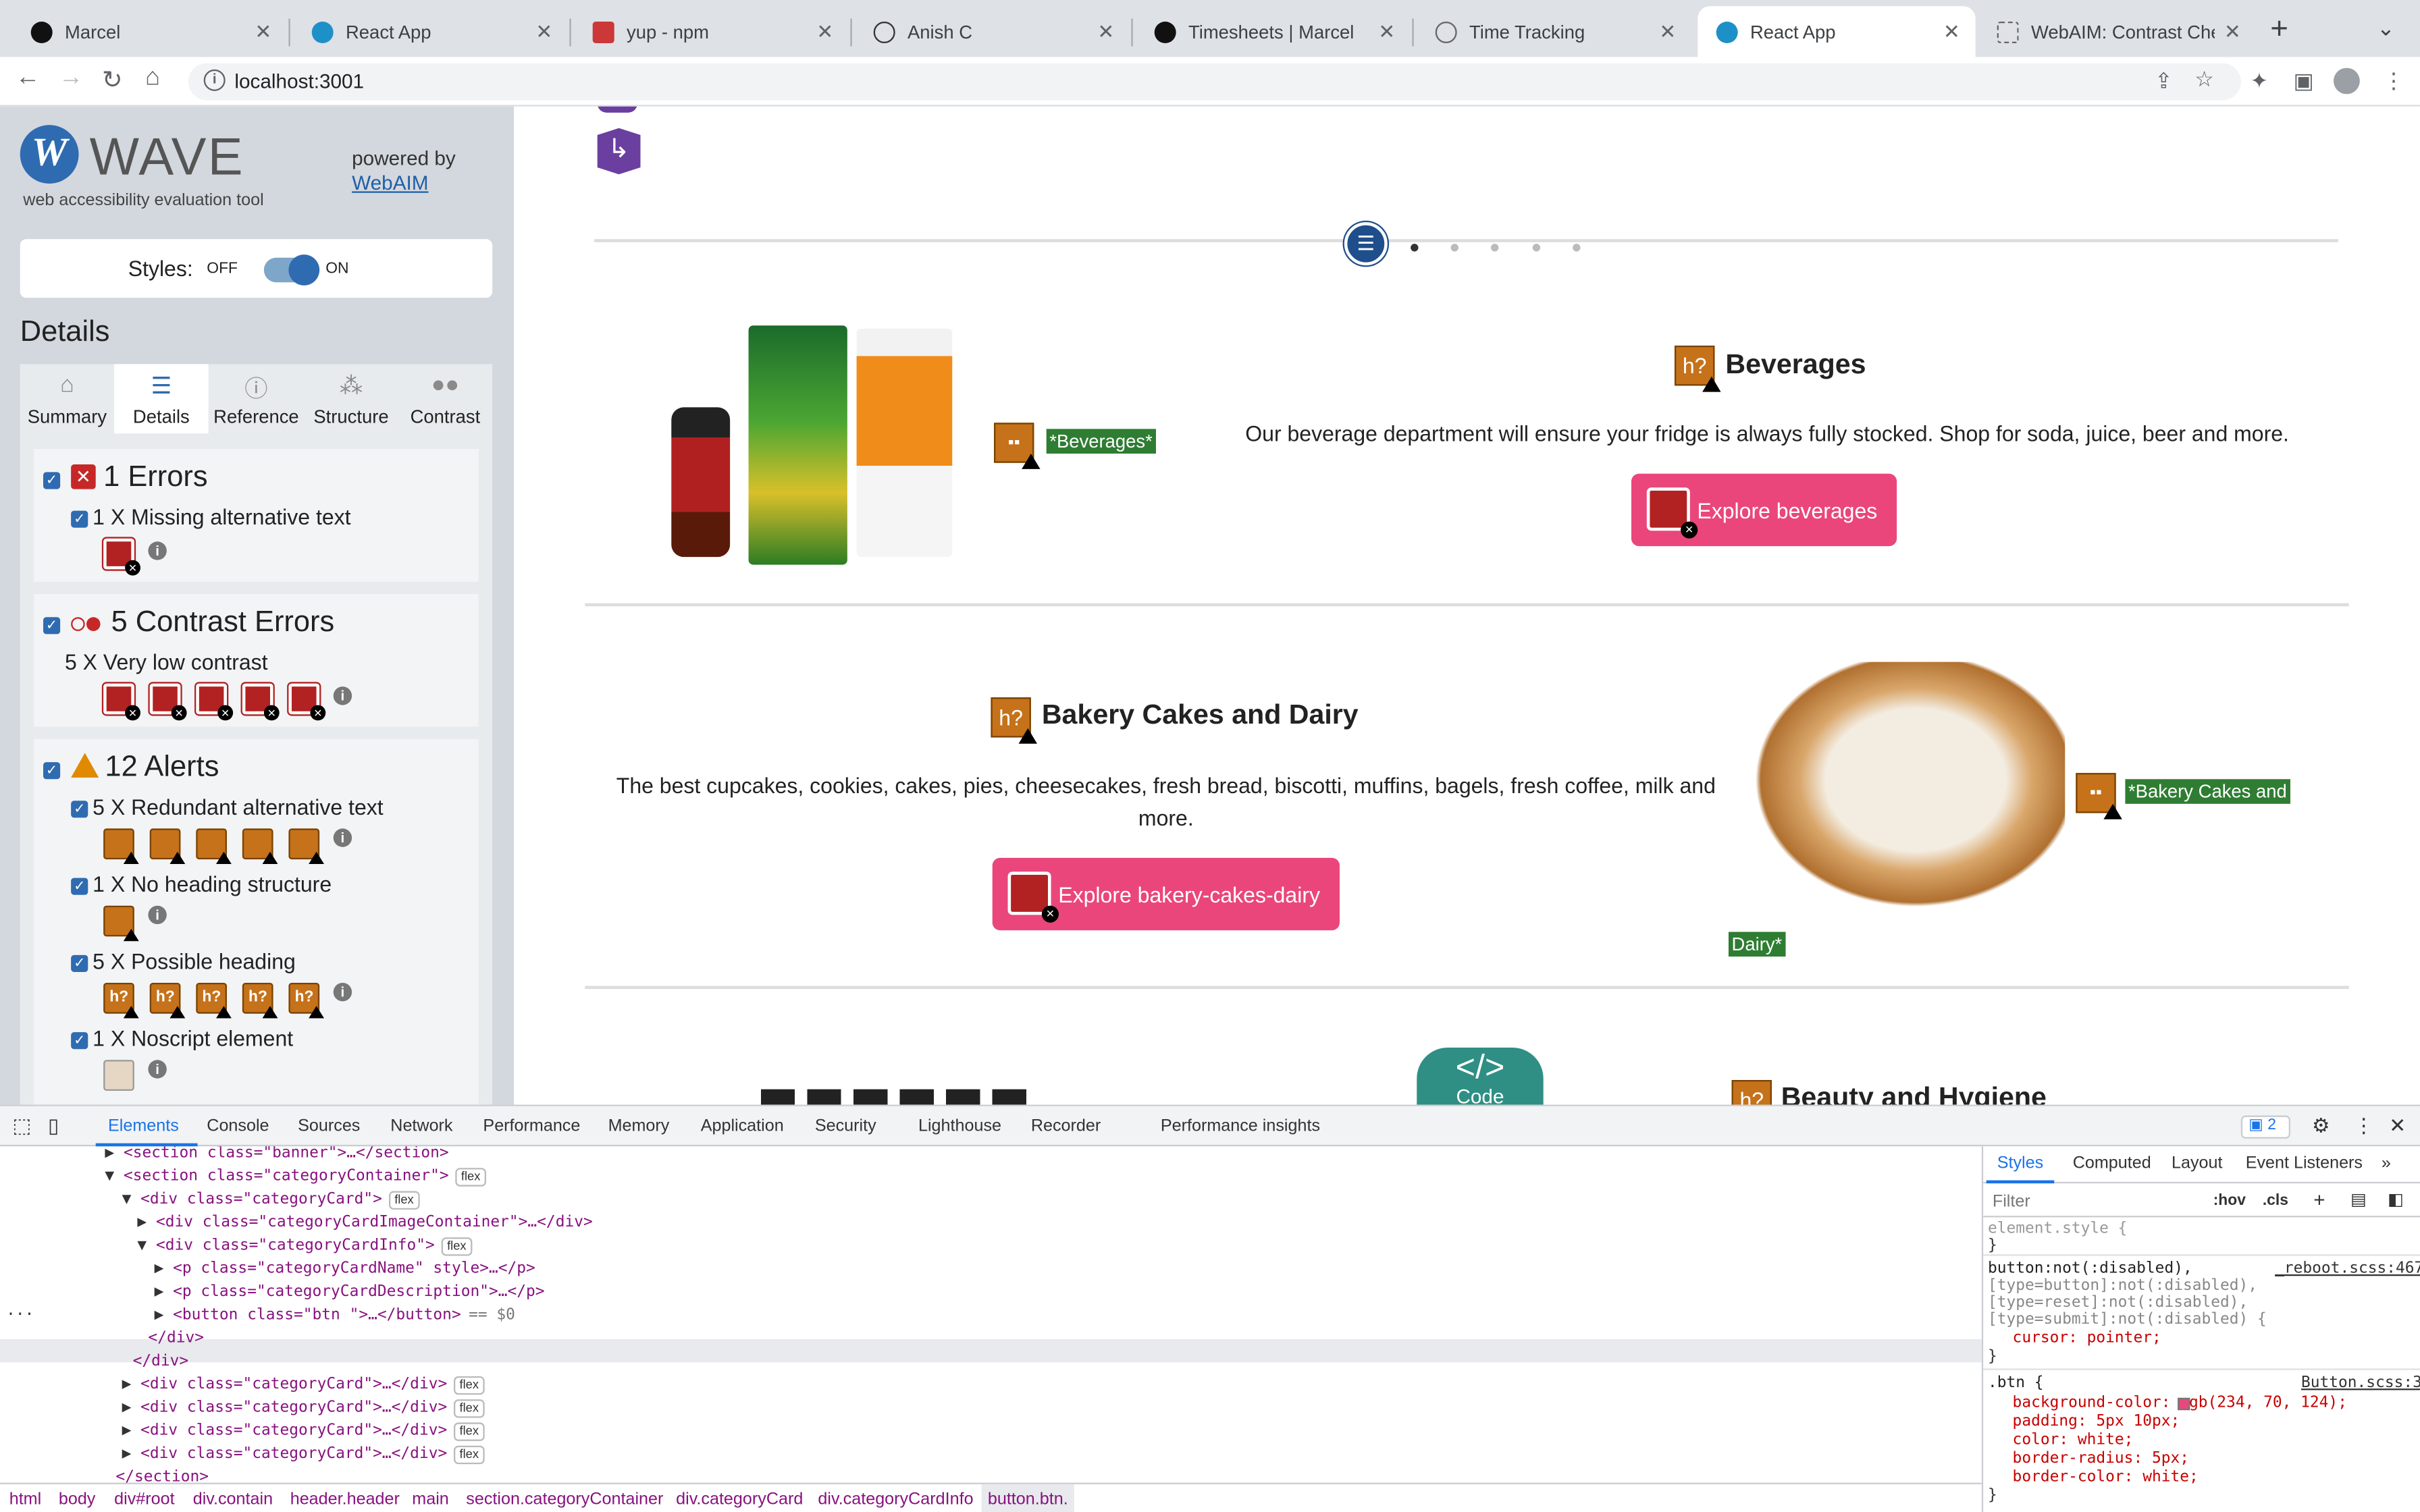  I want to click on back-arrow-icon: ←, so click(28, 78).